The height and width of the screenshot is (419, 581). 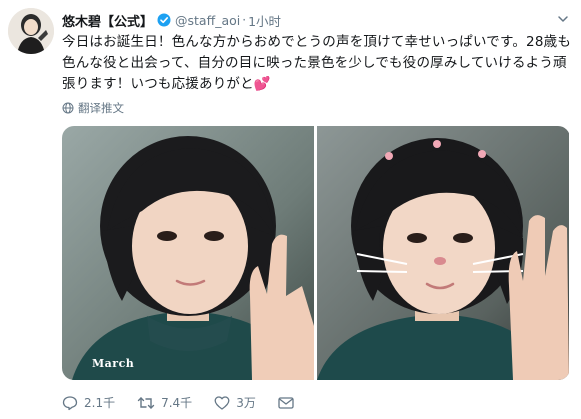 What do you see at coordinates (315, 20) in the screenshot?
I see `tweet-header: 悠木碧【公式】 @staff_aoi · 1小时` at bounding box center [315, 20].